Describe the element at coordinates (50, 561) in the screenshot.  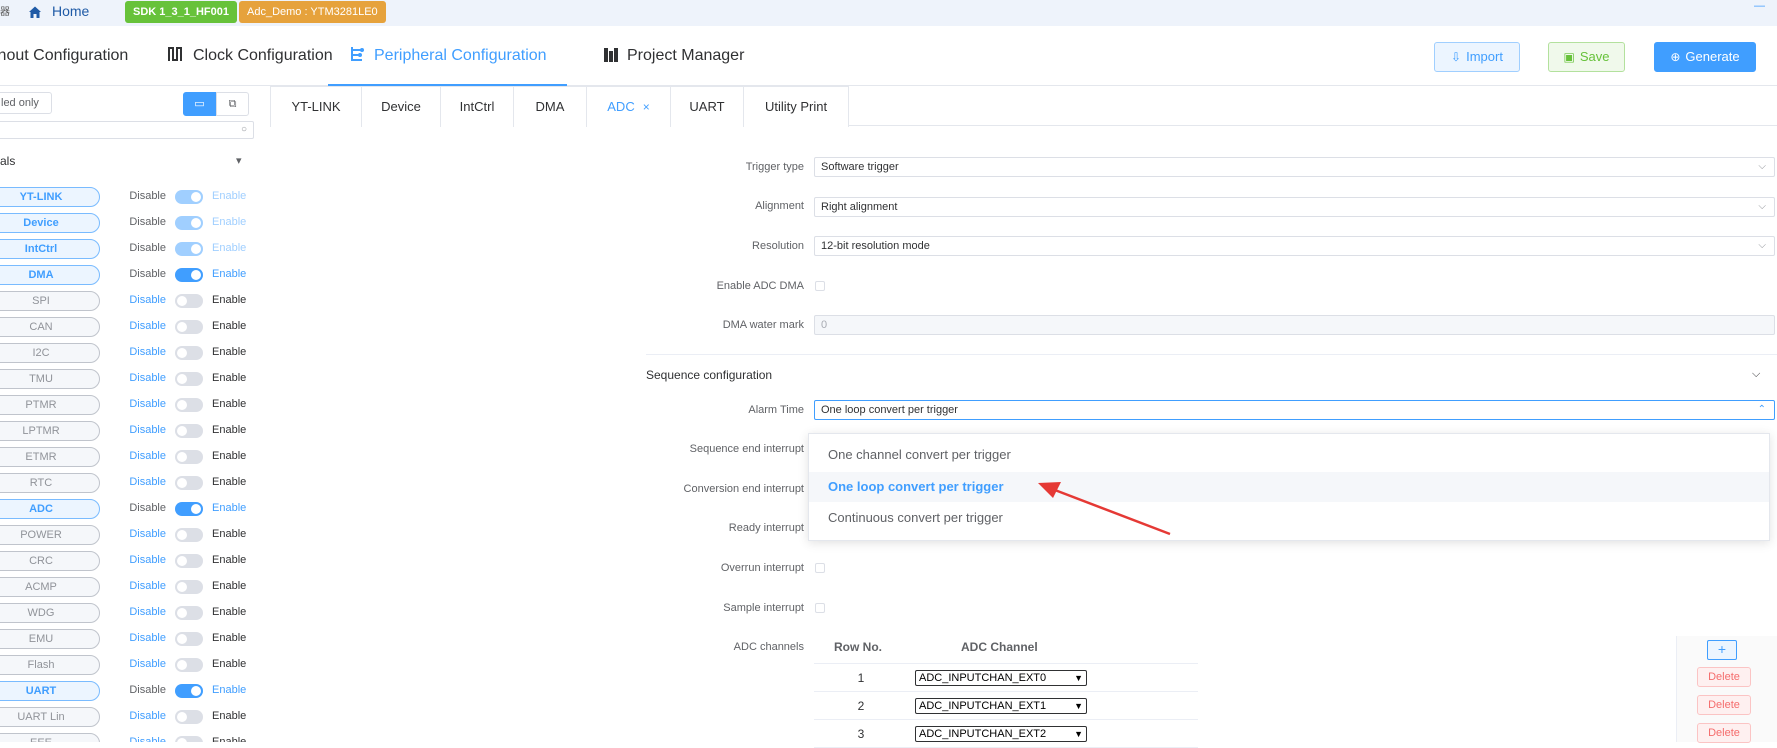
I see `peripheral-chip: CRC` at that location.